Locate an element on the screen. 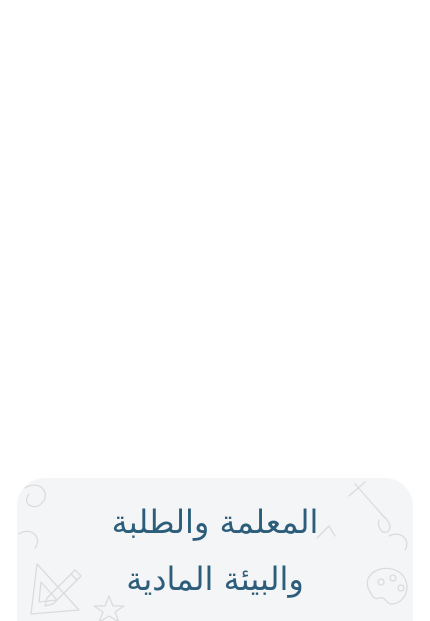  card-title-line-1: المعلمة والطلبة is located at coordinates (215, 522).